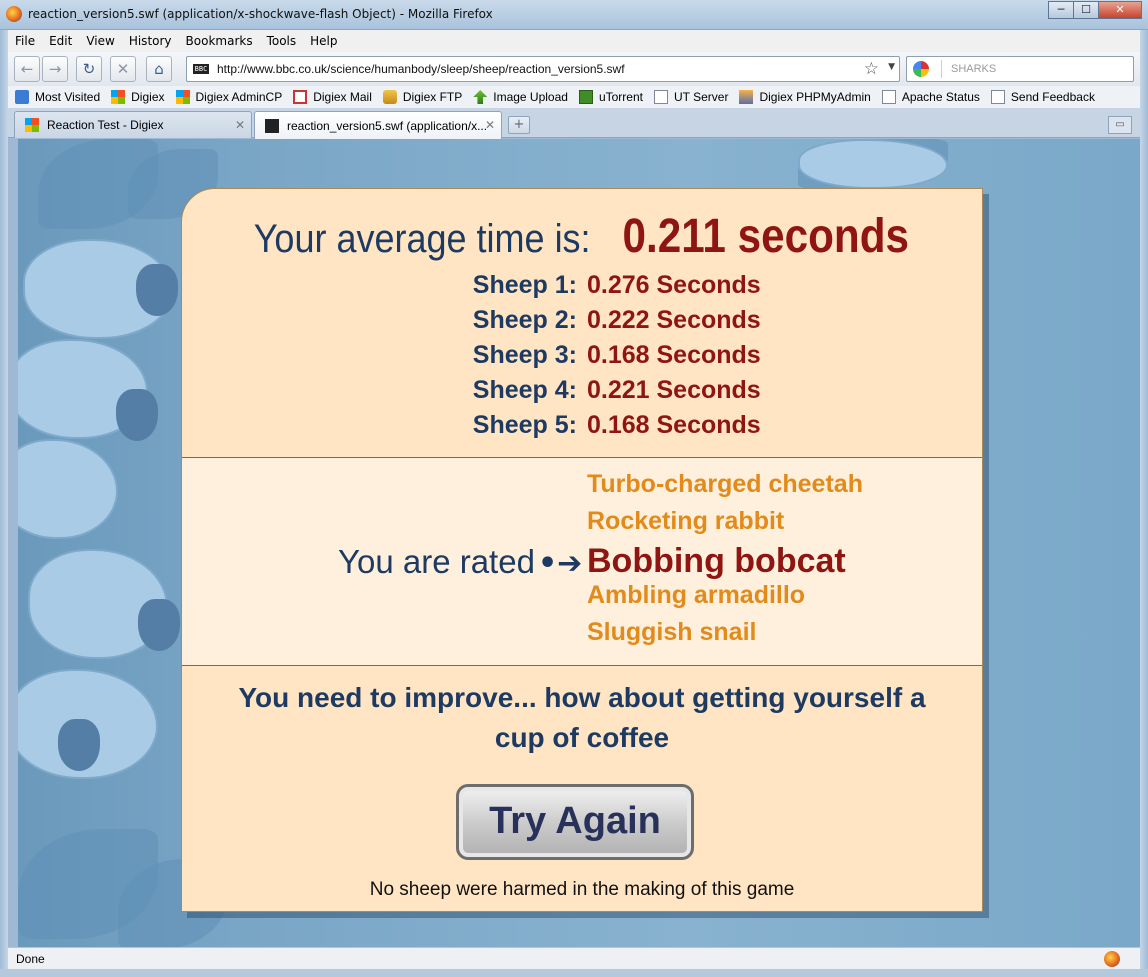 This screenshot has height=977, width=1148. I want to click on rank-option: Sluggish snail, so click(672, 632).